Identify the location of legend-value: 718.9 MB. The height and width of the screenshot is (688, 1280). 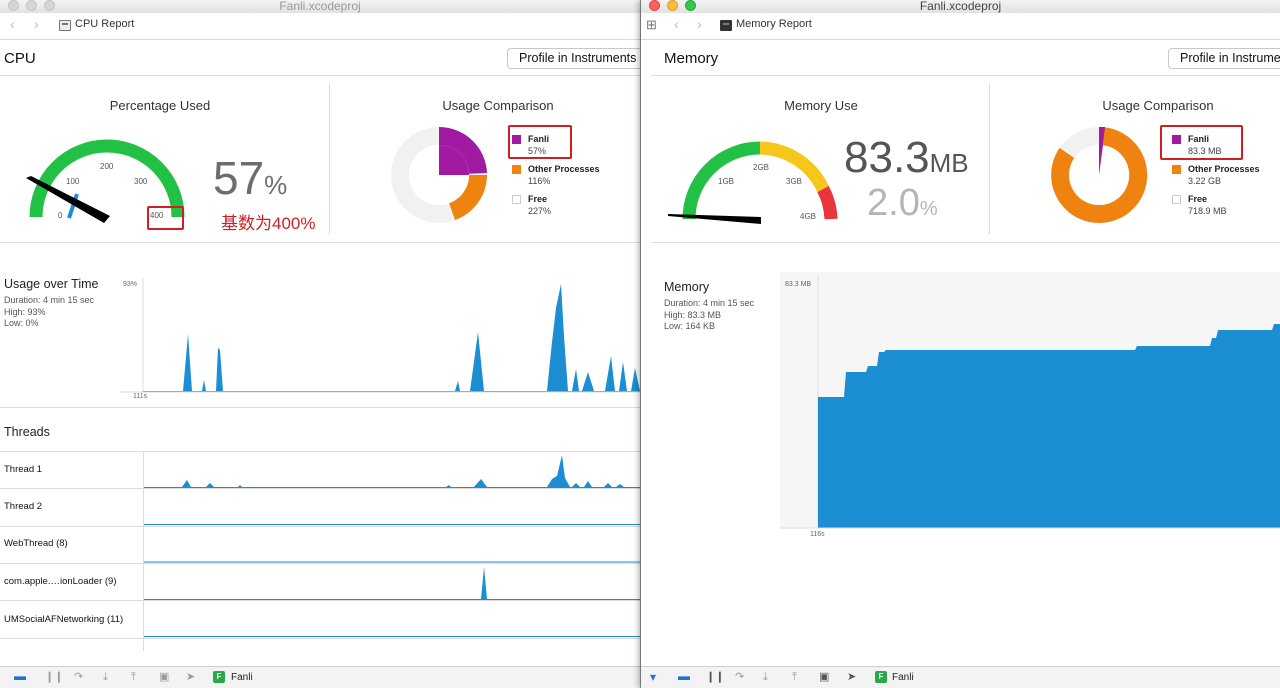
(1207, 211).